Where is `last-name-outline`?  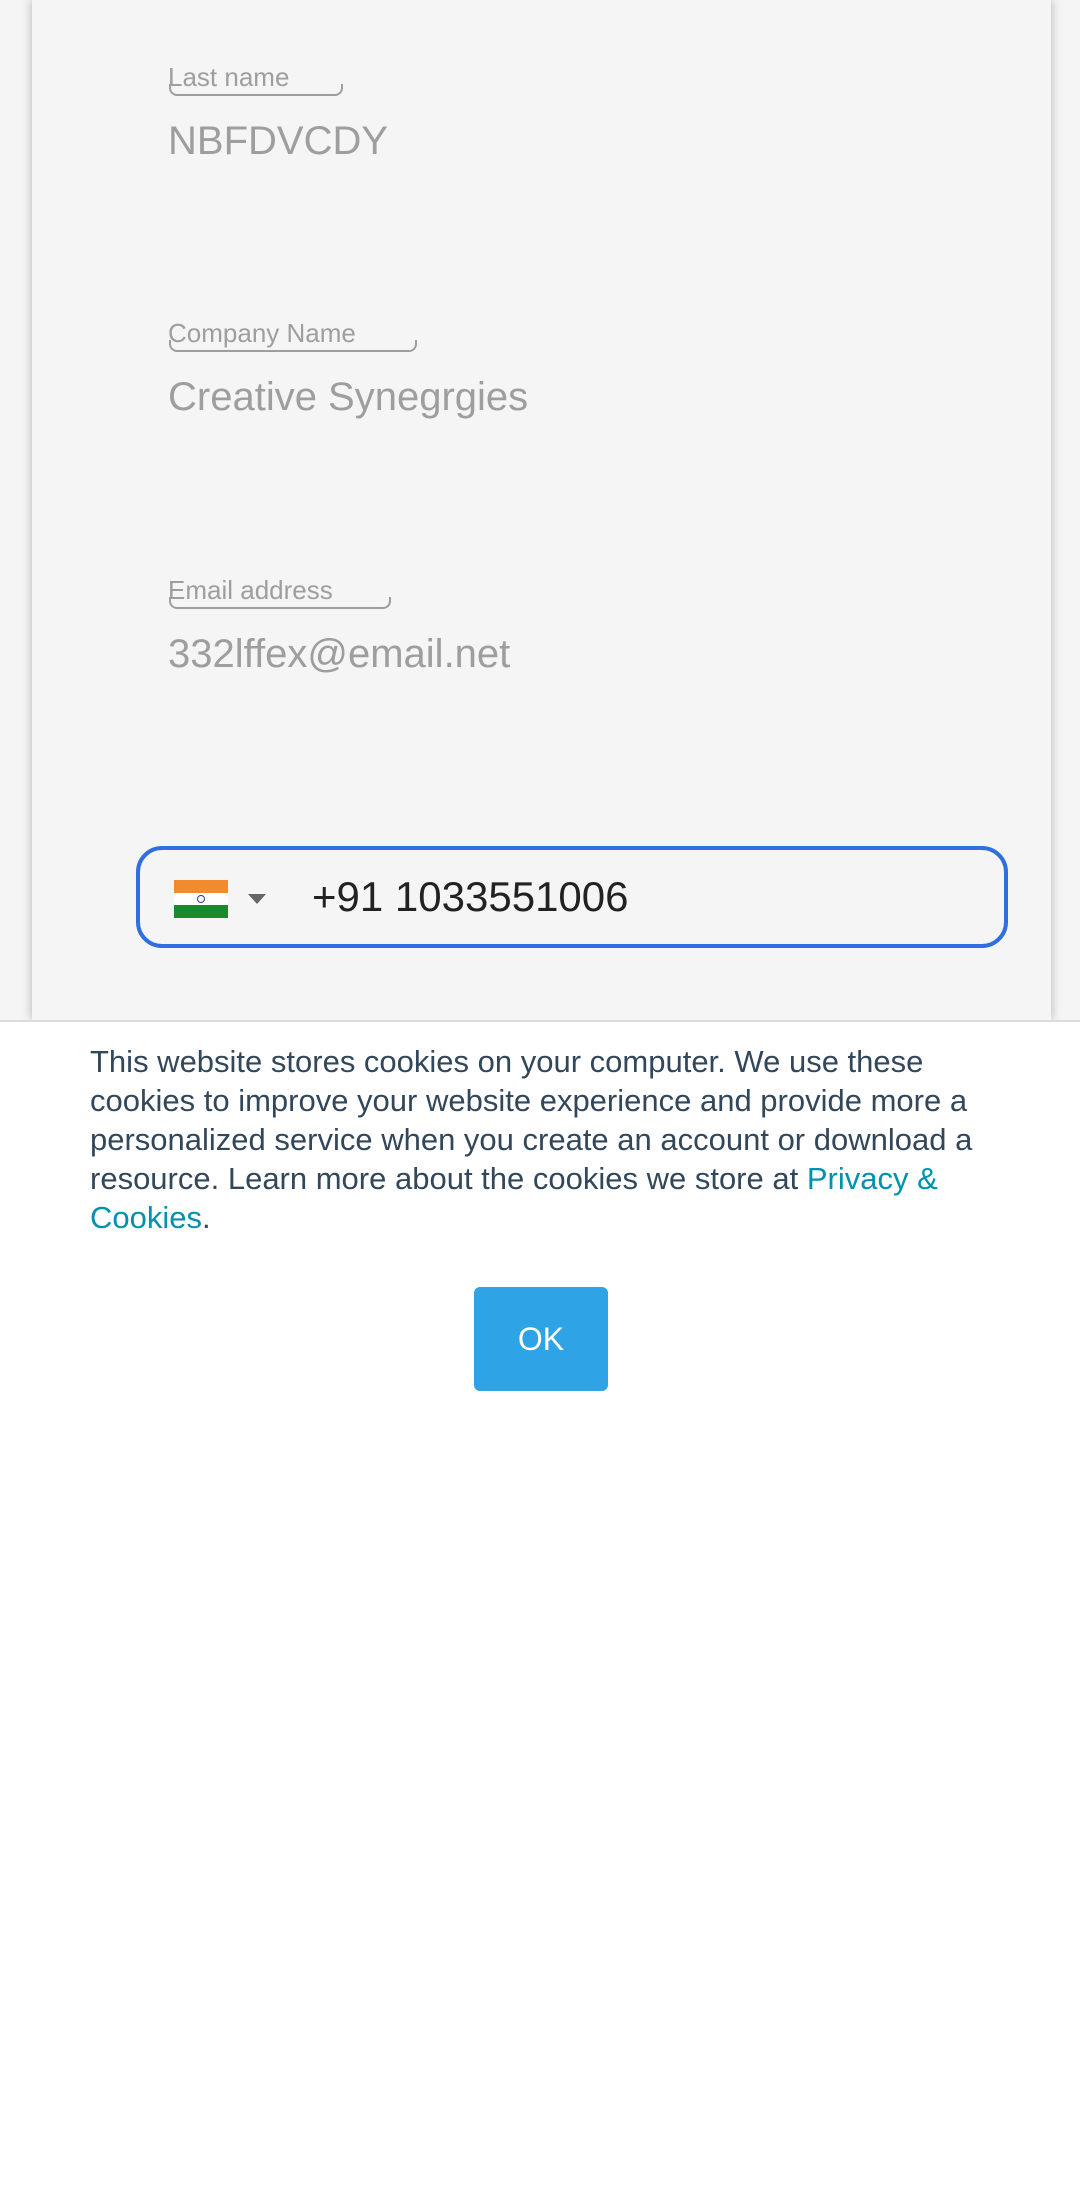 last-name-outline is located at coordinates (256, 90).